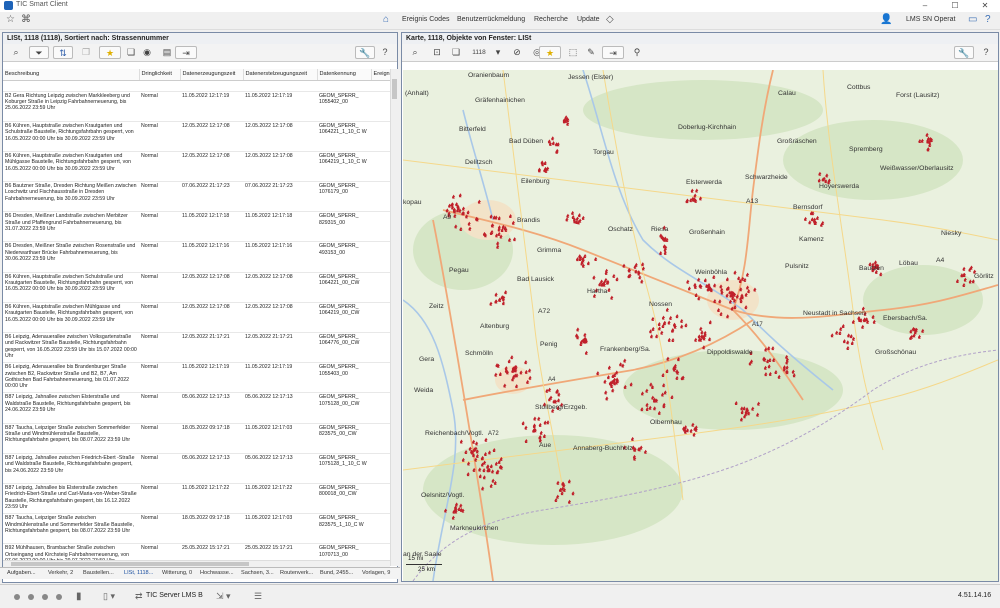 The height and width of the screenshot is (608, 1000). What do you see at coordinates (71, 75) in the screenshot?
I see `col-beschreibung: Beschreibung` at bounding box center [71, 75].